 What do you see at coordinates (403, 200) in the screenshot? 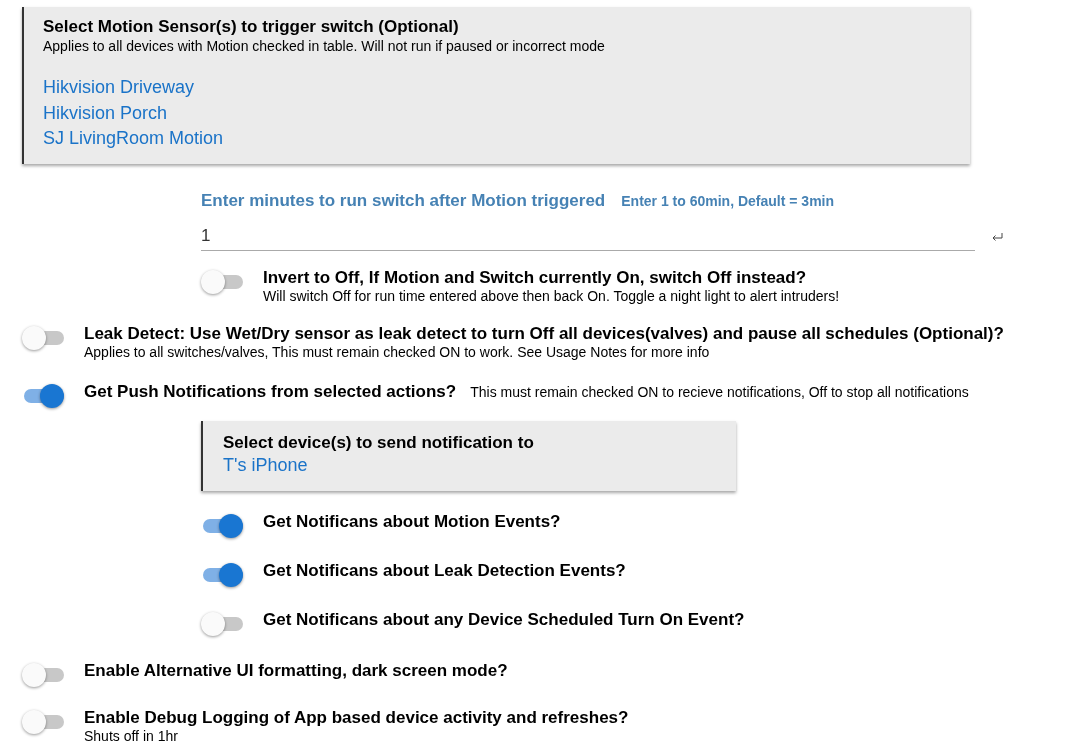
I see `field-label: Enter minutes to run switch after Motion triggered` at bounding box center [403, 200].